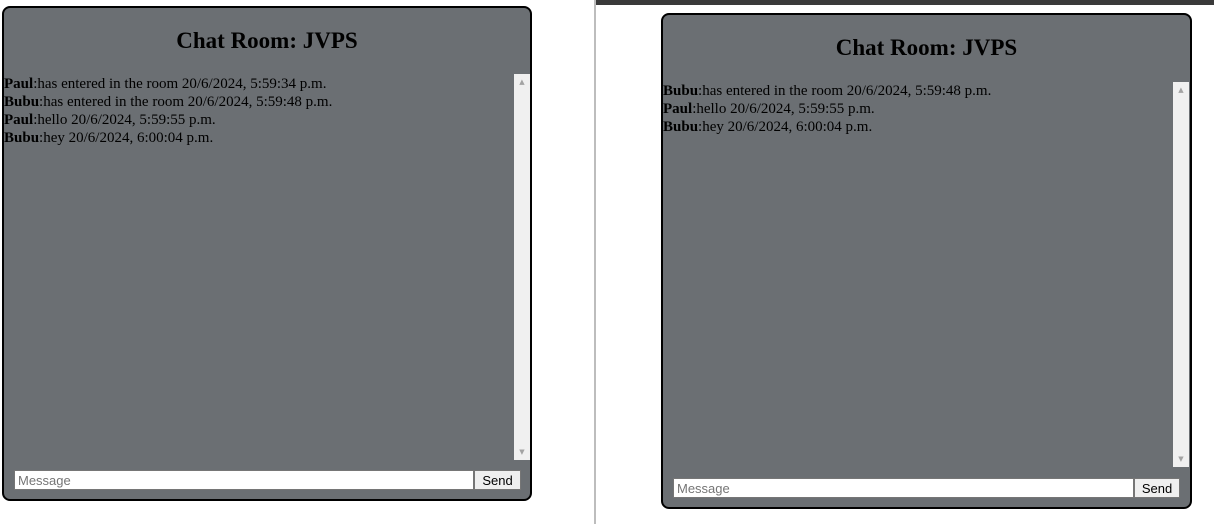  What do you see at coordinates (905, 2) in the screenshot?
I see `browser-top-bar` at bounding box center [905, 2].